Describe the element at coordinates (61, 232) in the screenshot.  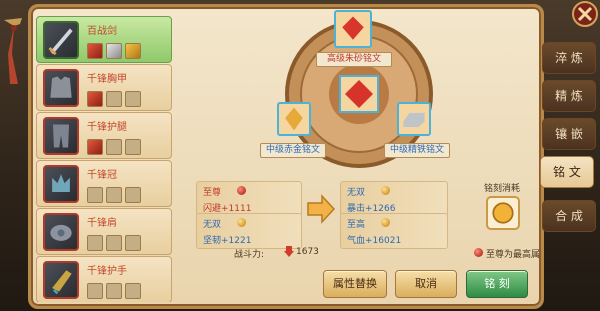
I see `shoulder-armor-icon` at that location.